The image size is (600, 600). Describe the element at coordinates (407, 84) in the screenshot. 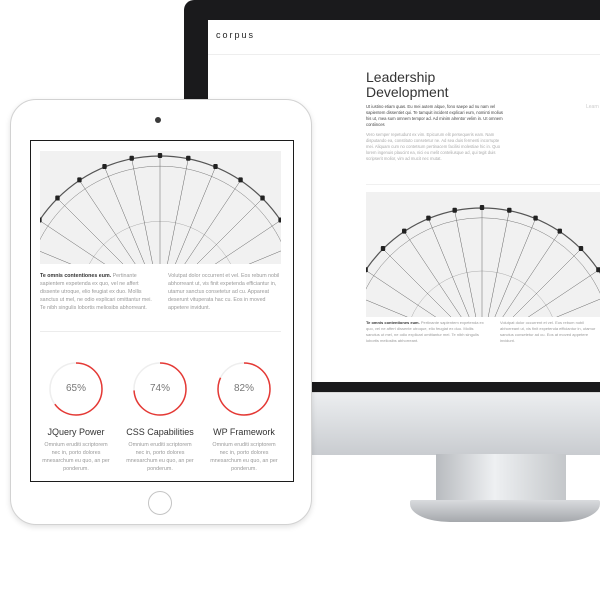

I see `page-title: Leadership Development` at that location.